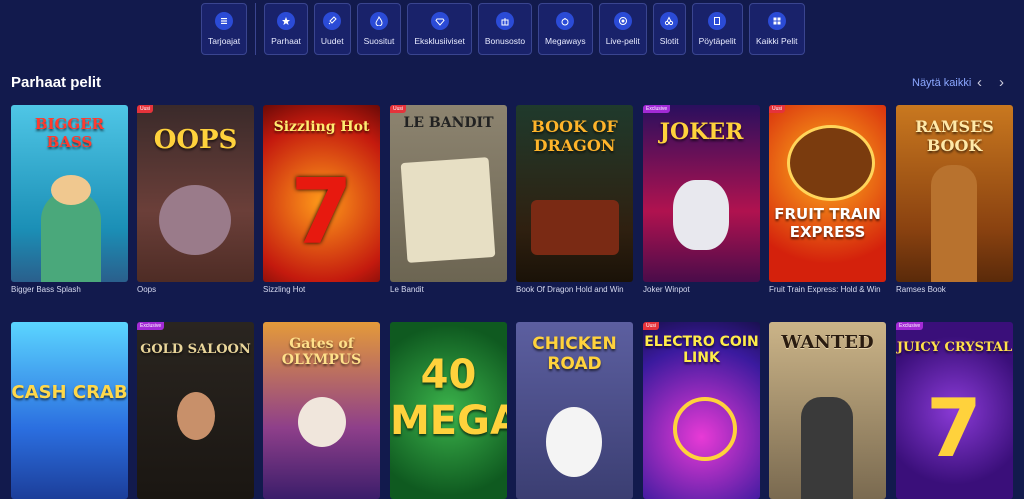  I want to click on game-name: Sizzling Hot, so click(284, 289).